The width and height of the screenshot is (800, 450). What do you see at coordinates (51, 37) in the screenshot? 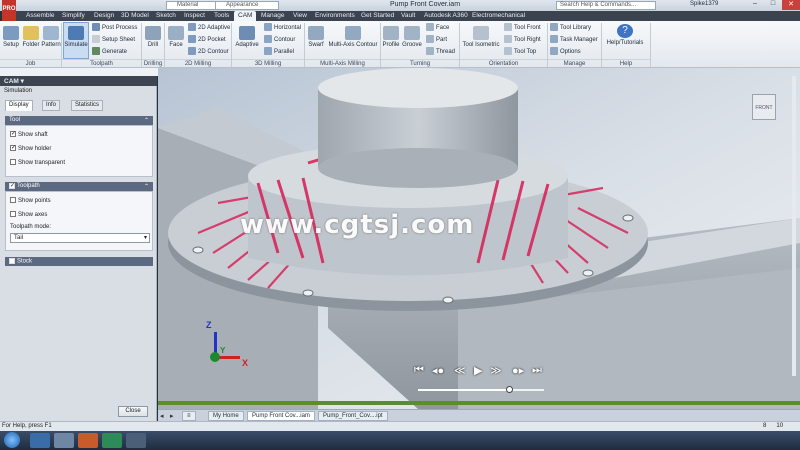
I see `pattern-button: Pattern` at bounding box center [51, 37].